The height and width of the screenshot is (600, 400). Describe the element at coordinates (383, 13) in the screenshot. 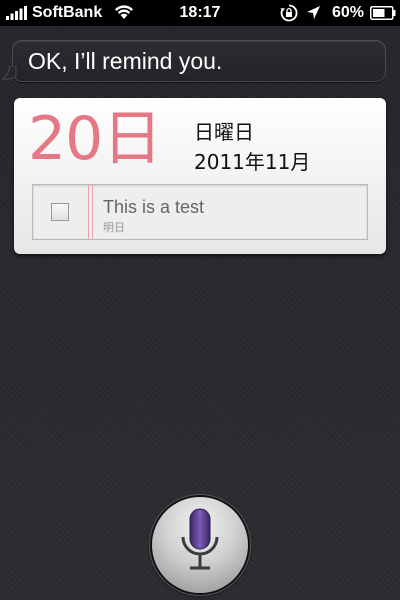

I see `battery-icon` at that location.